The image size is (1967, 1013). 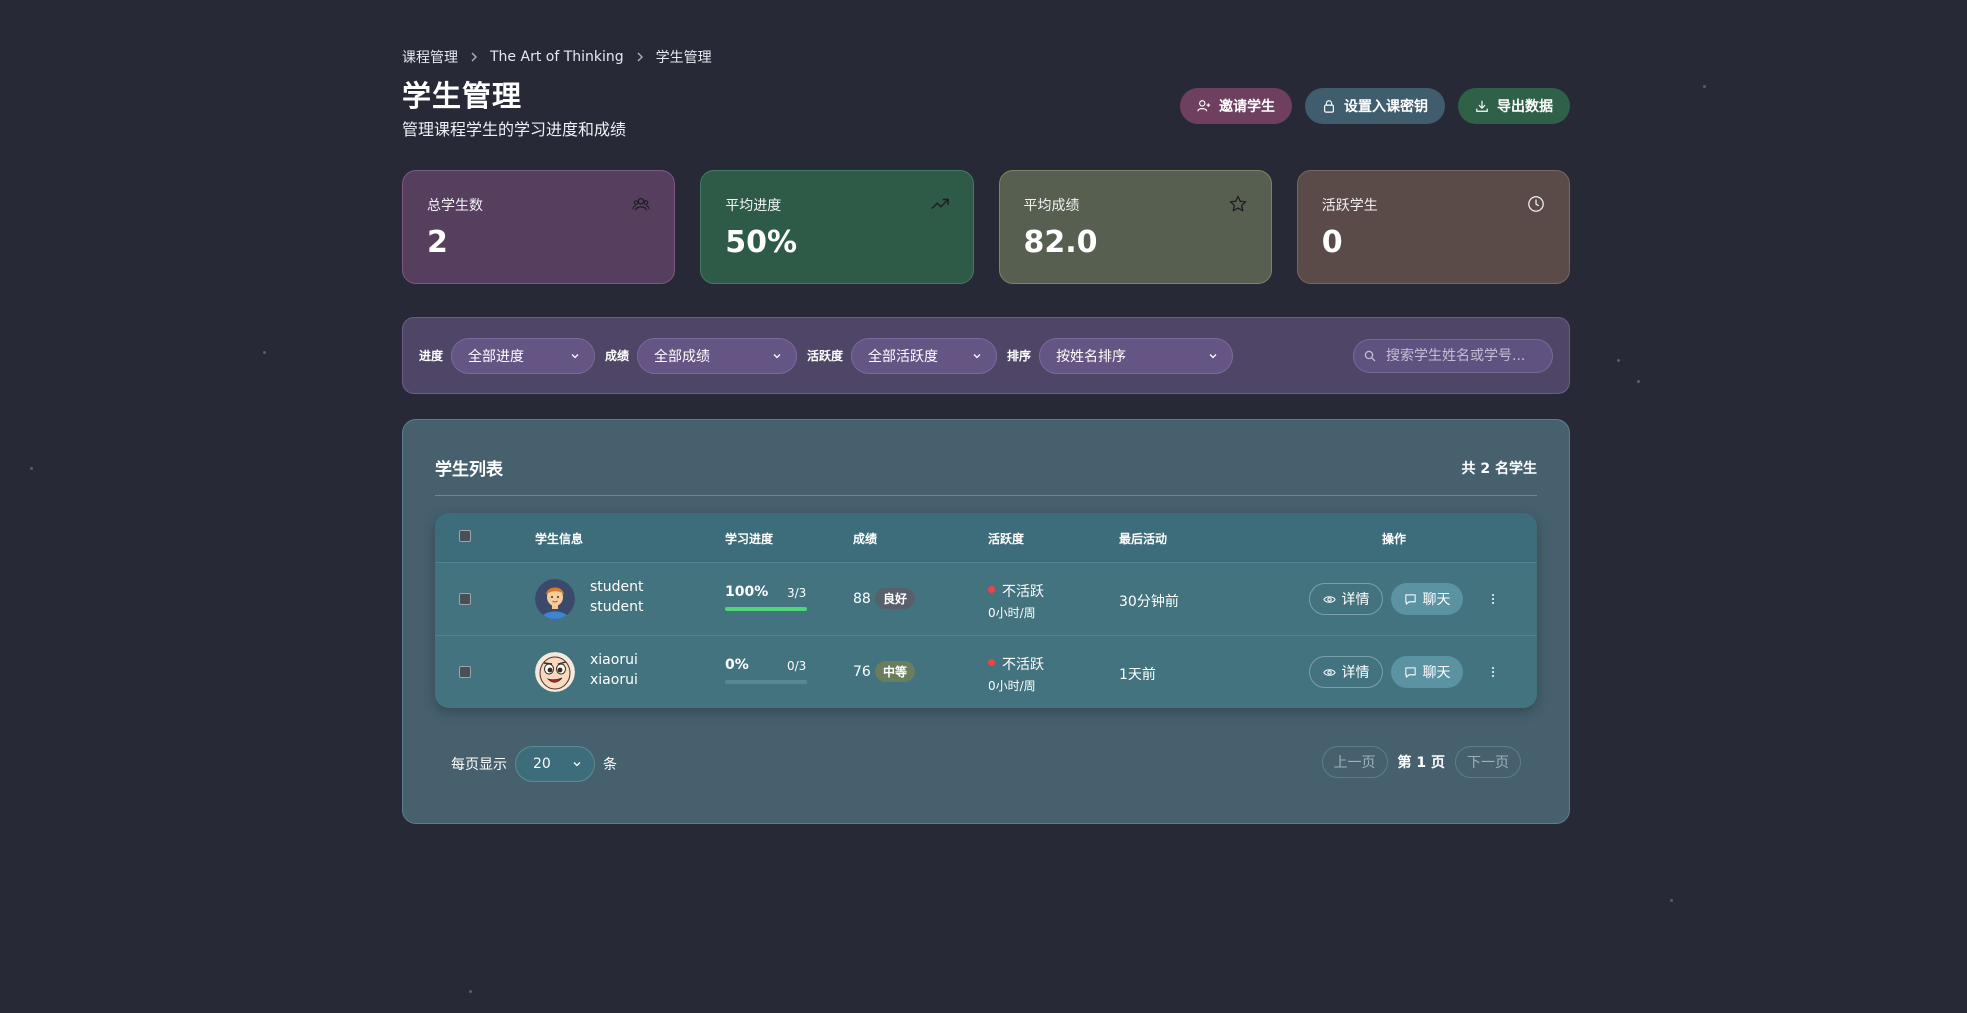 What do you see at coordinates (683, 58) in the screenshot?
I see `breadcrumb-item-current: 学生管理` at bounding box center [683, 58].